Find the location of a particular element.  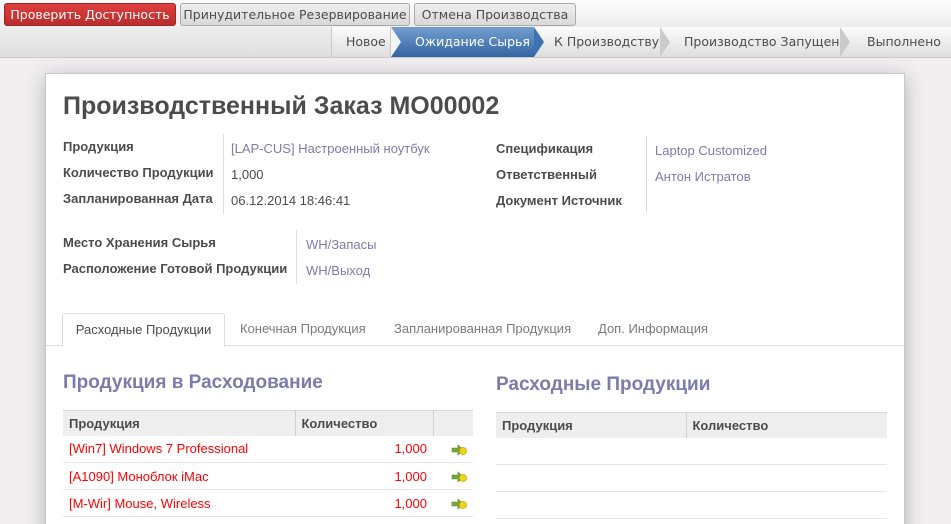

consumed-products-table: Продукция Количество is located at coordinates (691, 465).